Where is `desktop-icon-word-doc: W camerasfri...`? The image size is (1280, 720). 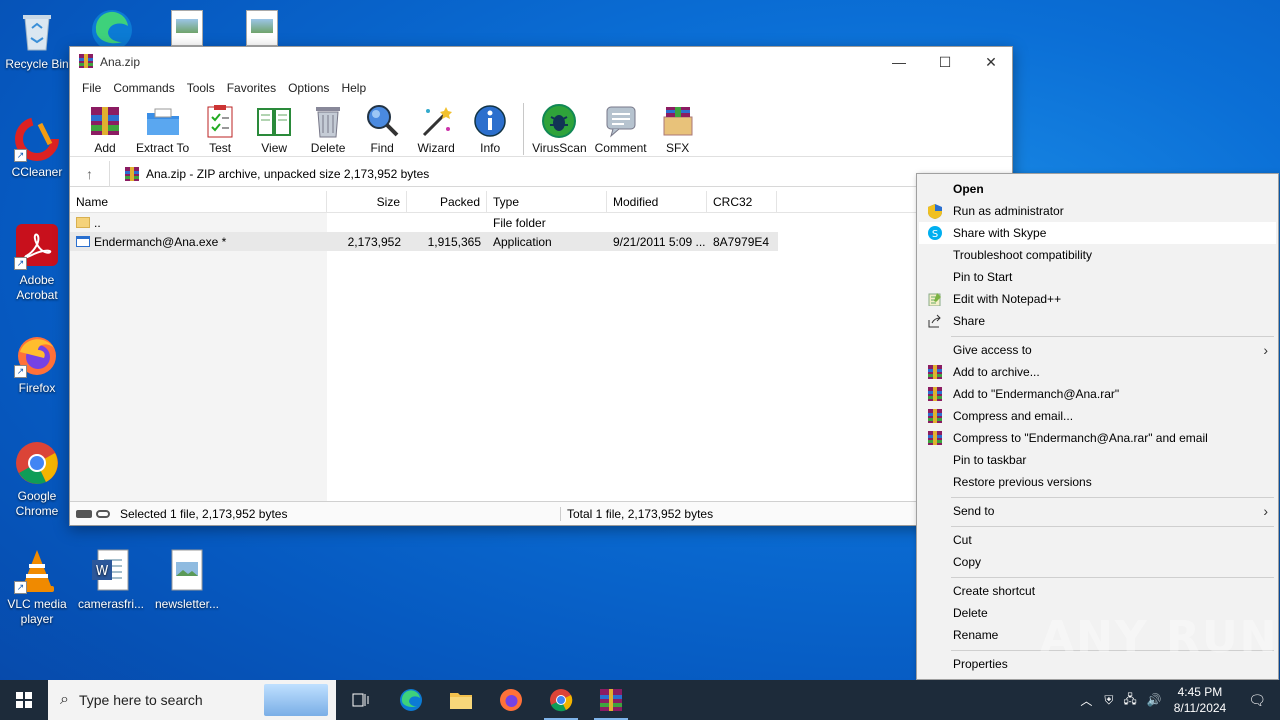 desktop-icon-word-doc: W camerasfri... is located at coordinates (111, 580).